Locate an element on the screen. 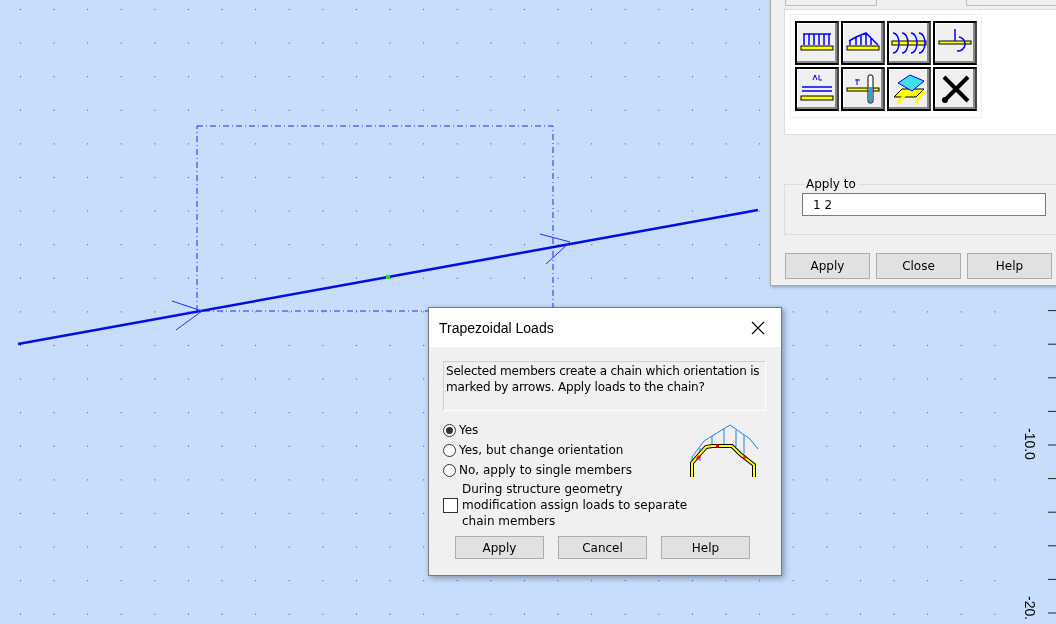 The image size is (1056, 624). node-point is located at coordinates (388, 277).